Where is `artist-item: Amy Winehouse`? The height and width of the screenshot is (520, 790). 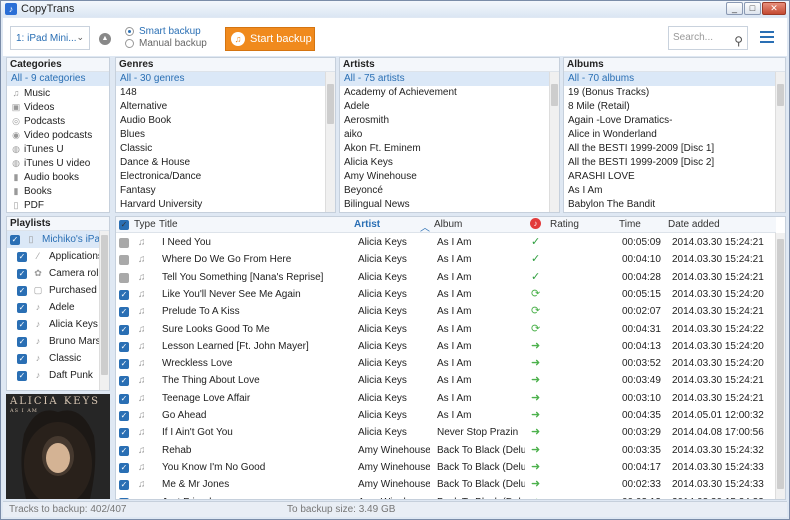 artist-item: Amy Winehouse is located at coordinates (449, 177).